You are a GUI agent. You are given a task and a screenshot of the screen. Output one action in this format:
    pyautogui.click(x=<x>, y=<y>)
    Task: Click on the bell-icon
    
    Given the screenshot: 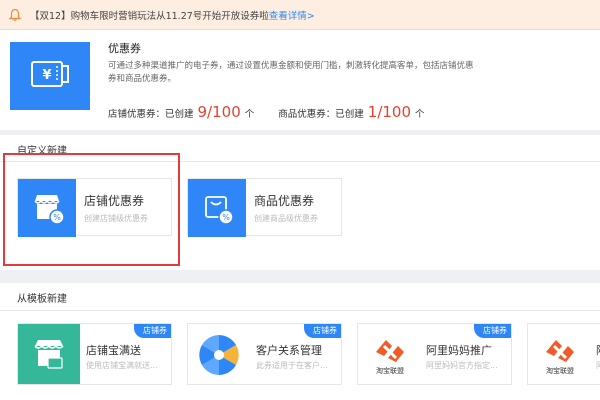 What is the action you would take?
    pyautogui.click(x=15, y=14)
    